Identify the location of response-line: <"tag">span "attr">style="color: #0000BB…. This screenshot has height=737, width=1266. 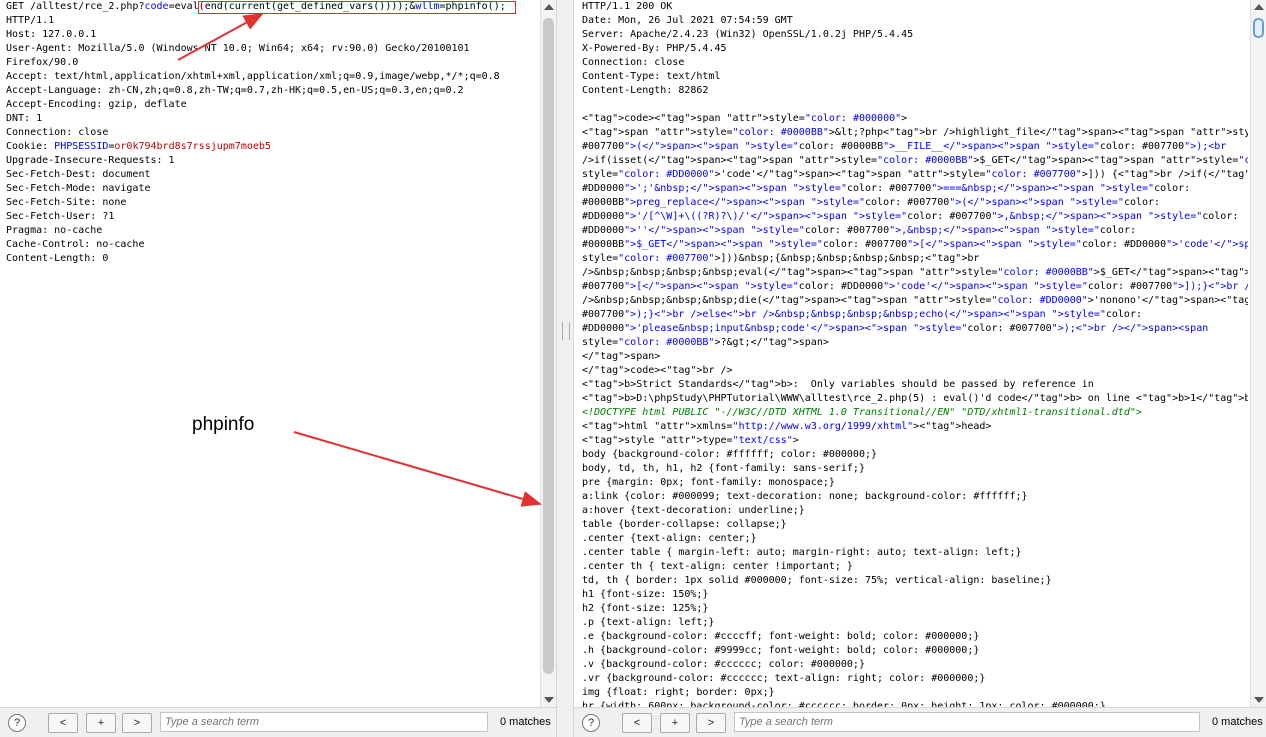
(915, 132).